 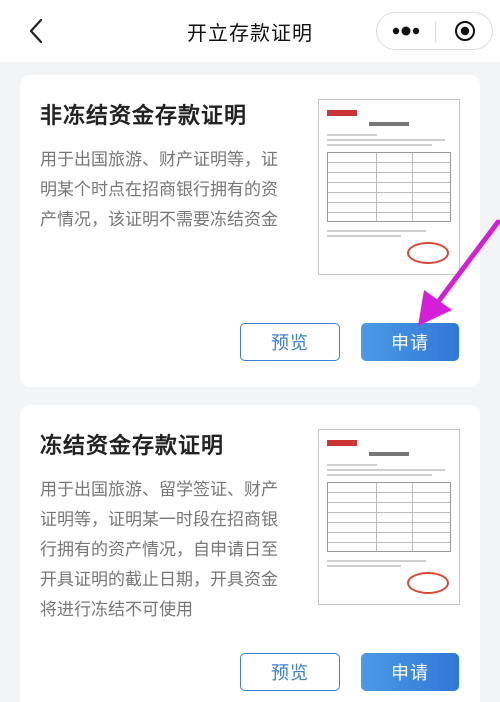 I want to click on card-title: 非冻结资金存款证明, so click(x=144, y=116).